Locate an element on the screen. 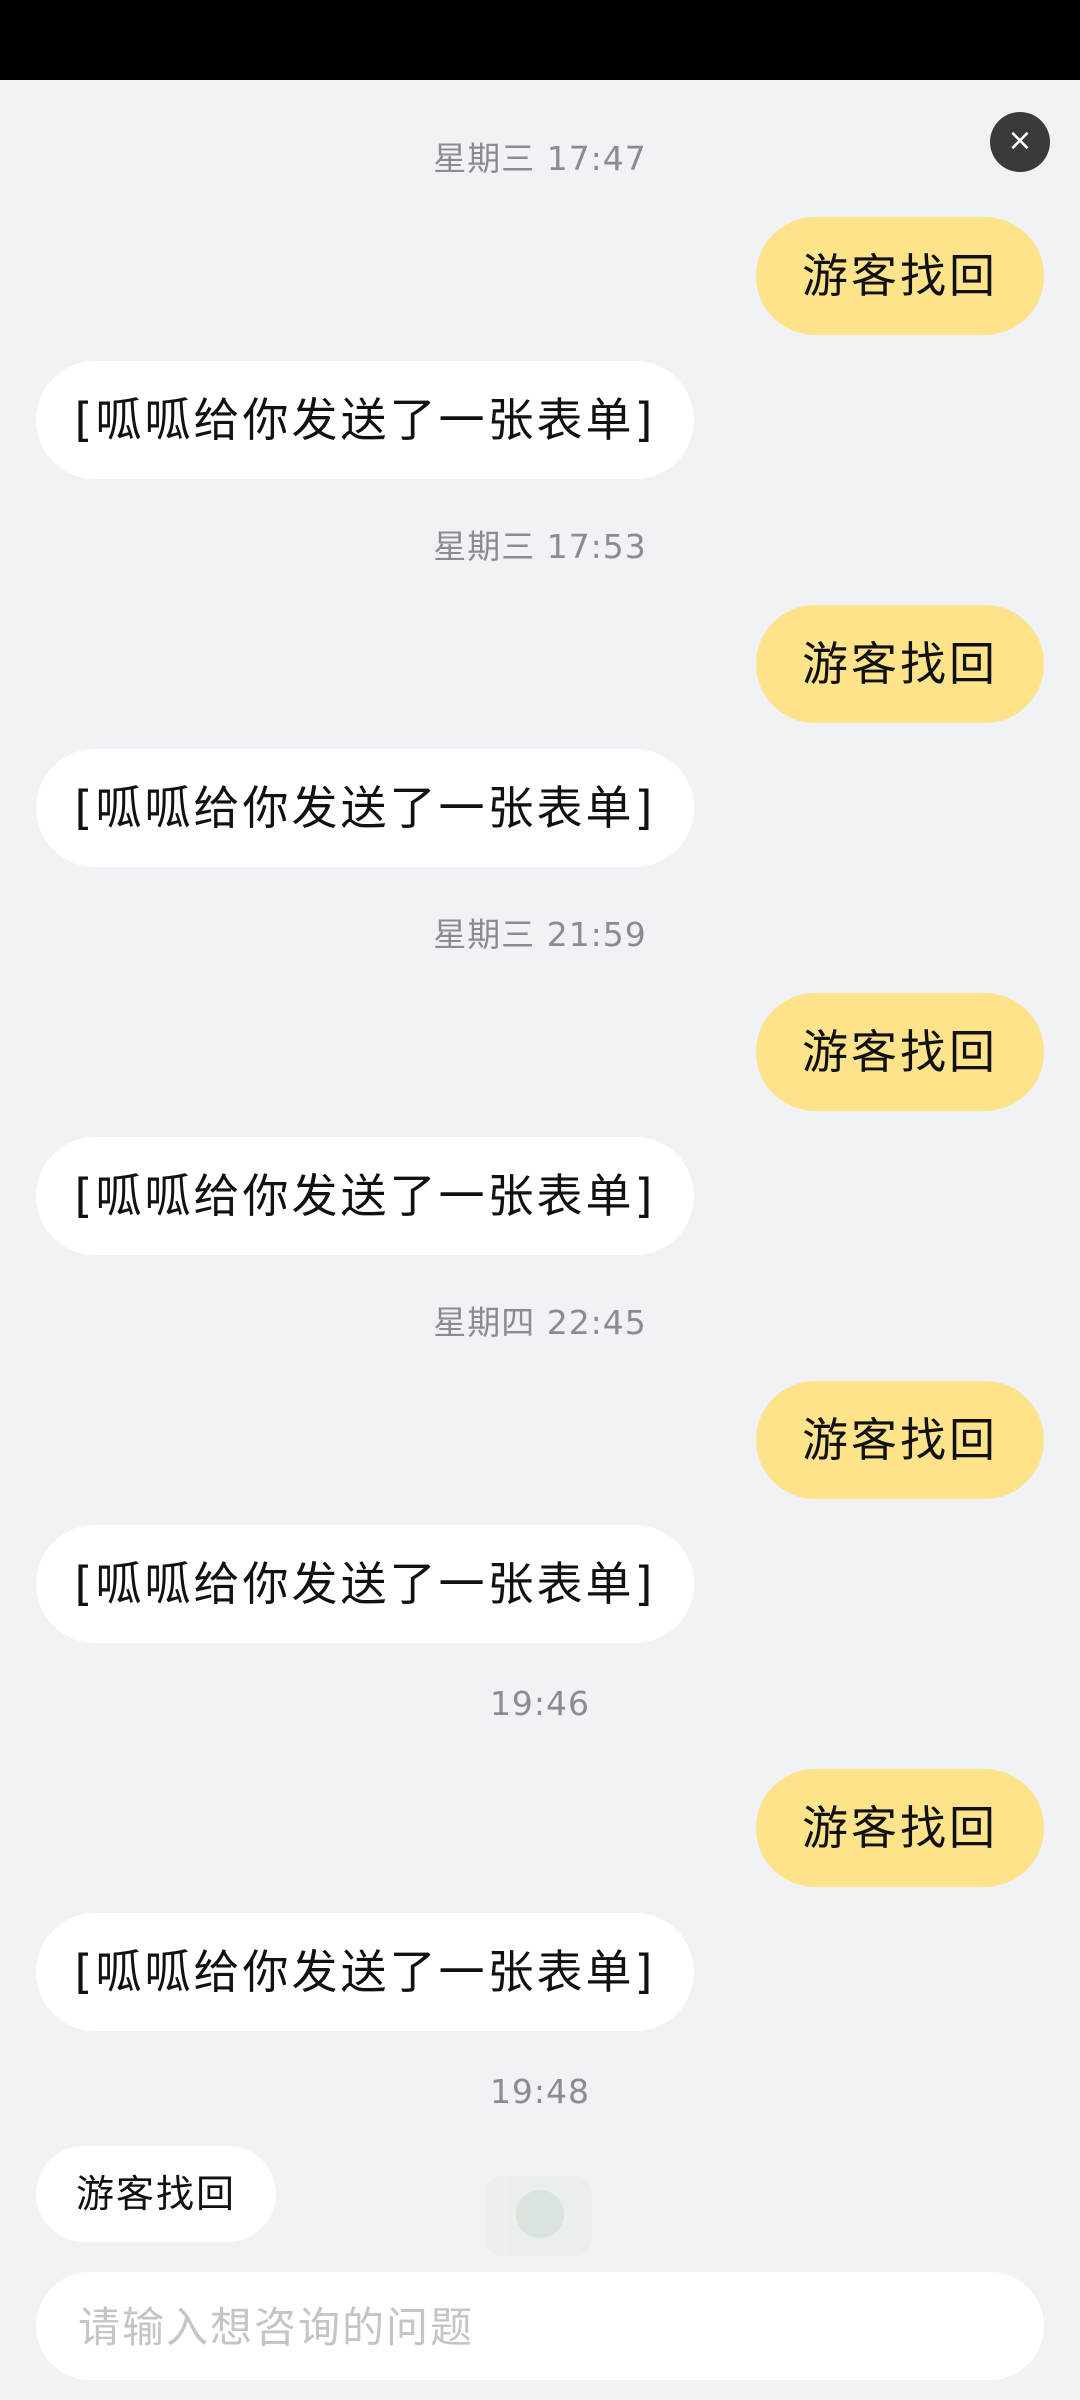 The image size is (1080, 2400). mascot-face-icon is located at coordinates (540, 2214).